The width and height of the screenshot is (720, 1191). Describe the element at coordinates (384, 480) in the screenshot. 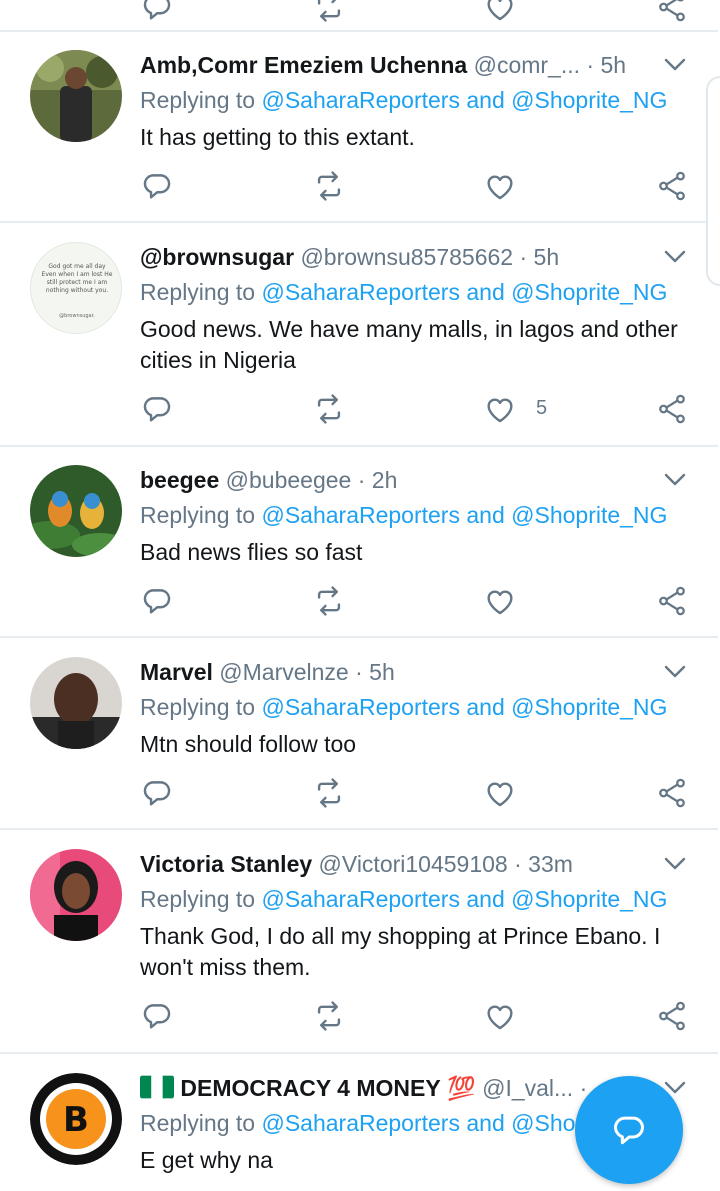

I see `timestamp: 2h` at that location.